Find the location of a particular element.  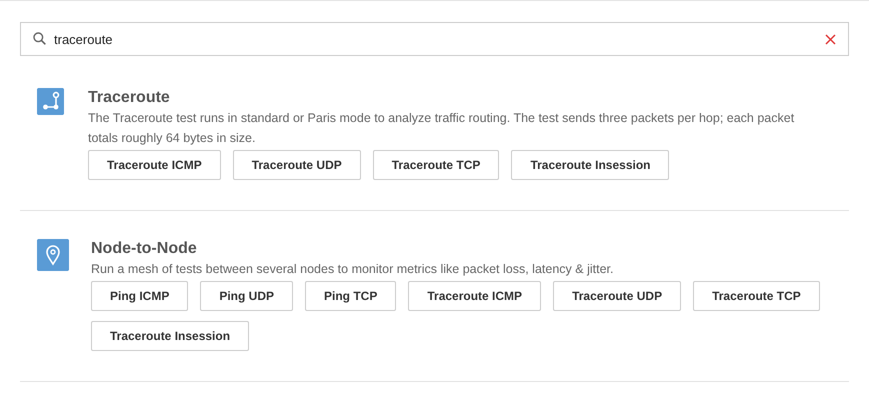

section-description: Run a mesh of tests between several nodes to monitor metrics like packet loss, latency & jitter. is located at coordinates (352, 269).